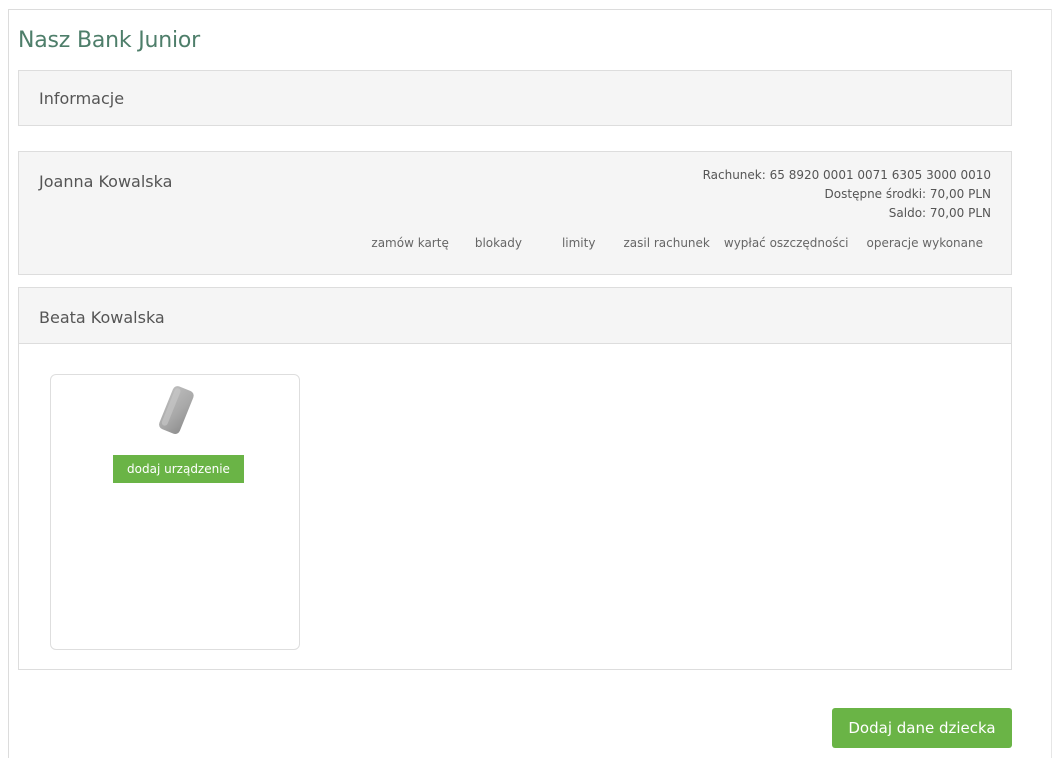 The width and height of the screenshot is (1052, 758). What do you see at coordinates (960, 213) in the screenshot?
I see `balance-value: 70,00 PLN` at bounding box center [960, 213].